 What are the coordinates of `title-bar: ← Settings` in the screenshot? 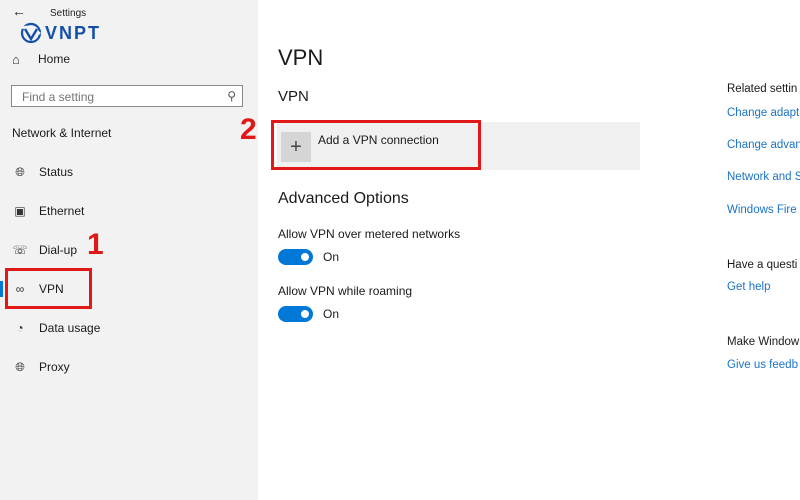 It's located at (129, 12).